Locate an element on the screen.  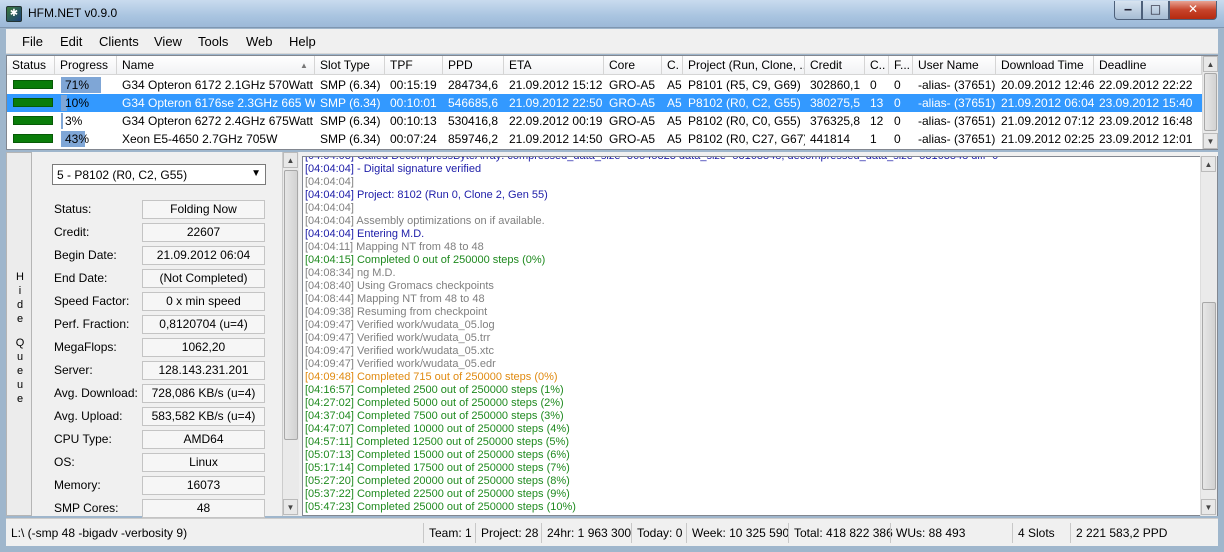
menu-edit: Edit is located at coordinates (71, 41).